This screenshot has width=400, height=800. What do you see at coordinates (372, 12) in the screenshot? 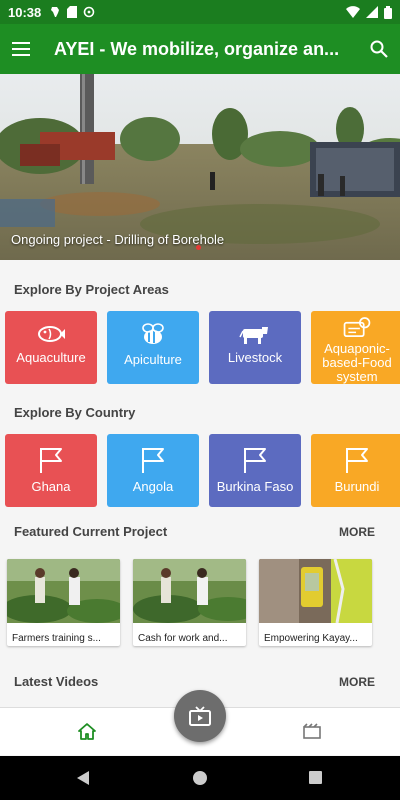
I see `signal-icon` at bounding box center [372, 12].